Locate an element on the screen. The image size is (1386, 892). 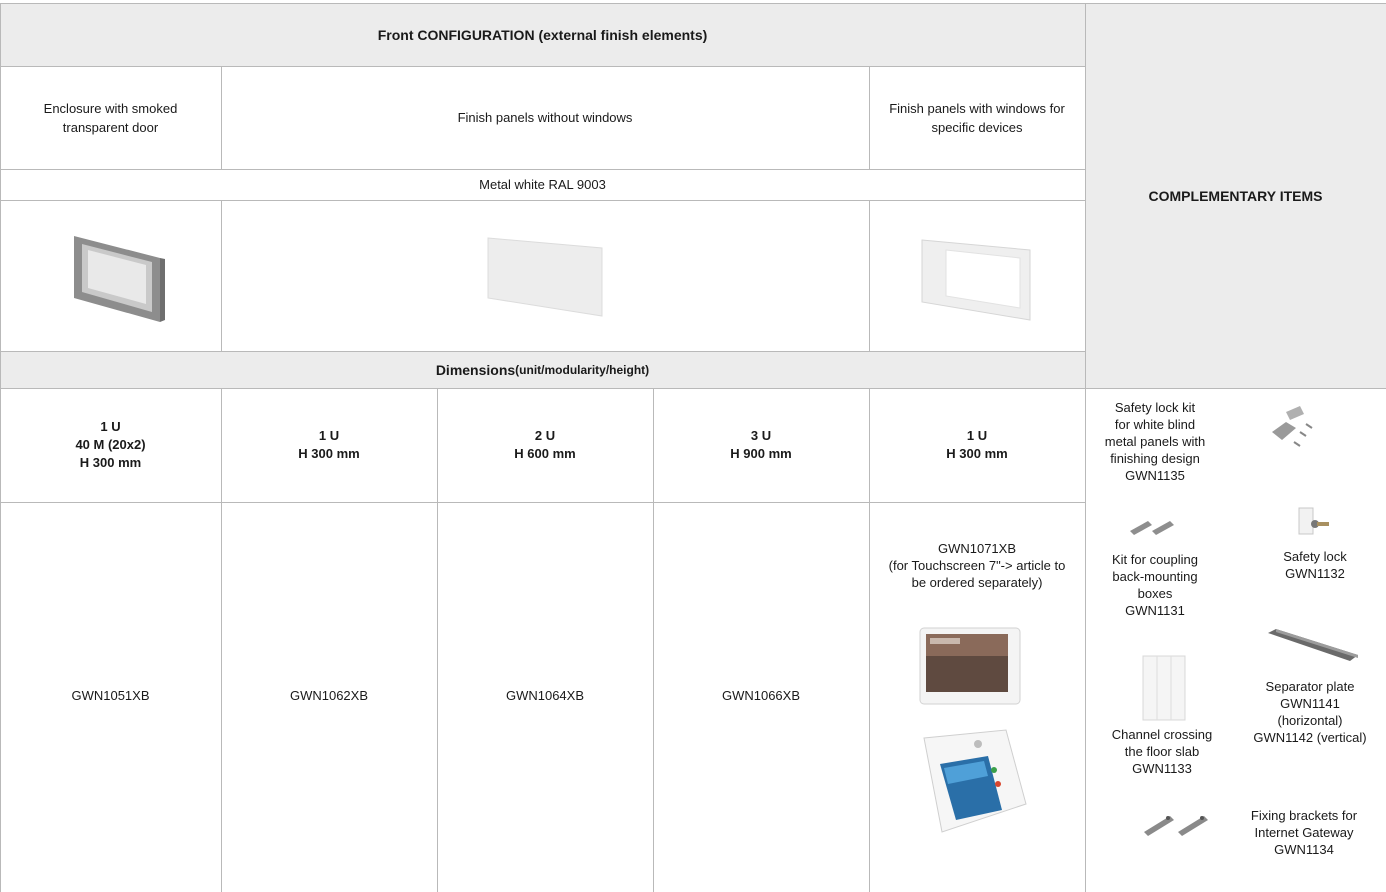
dimensions-title: Dimensions is located at coordinates (475, 369).